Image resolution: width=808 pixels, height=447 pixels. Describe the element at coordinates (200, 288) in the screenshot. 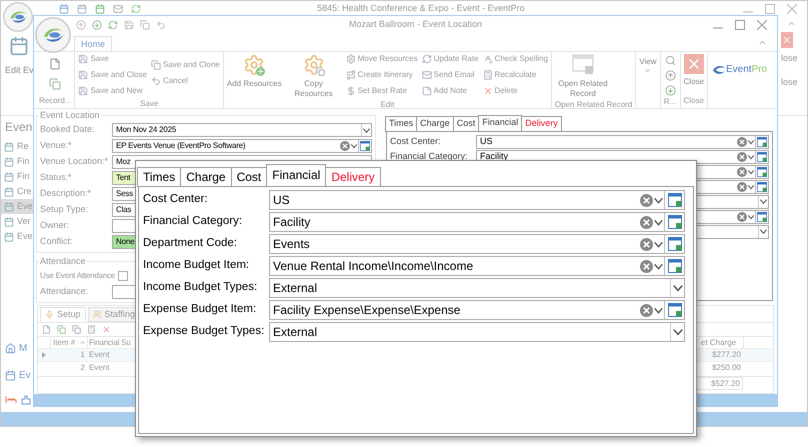

I see `field-label: Income Budget Types:` at that location.